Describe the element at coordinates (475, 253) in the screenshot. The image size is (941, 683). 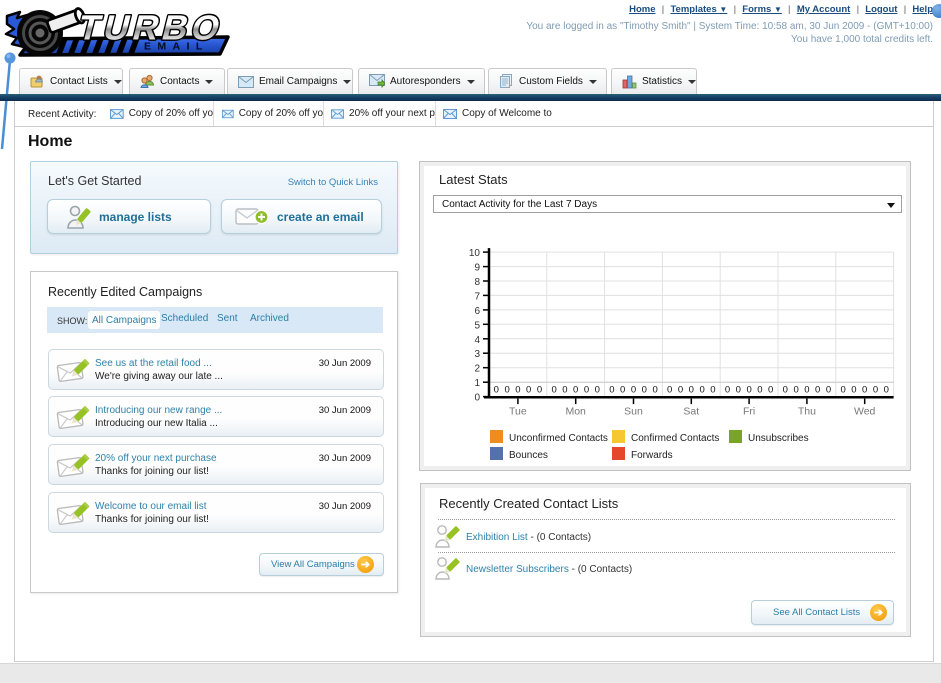
I see `svg-text: 10` at that location.